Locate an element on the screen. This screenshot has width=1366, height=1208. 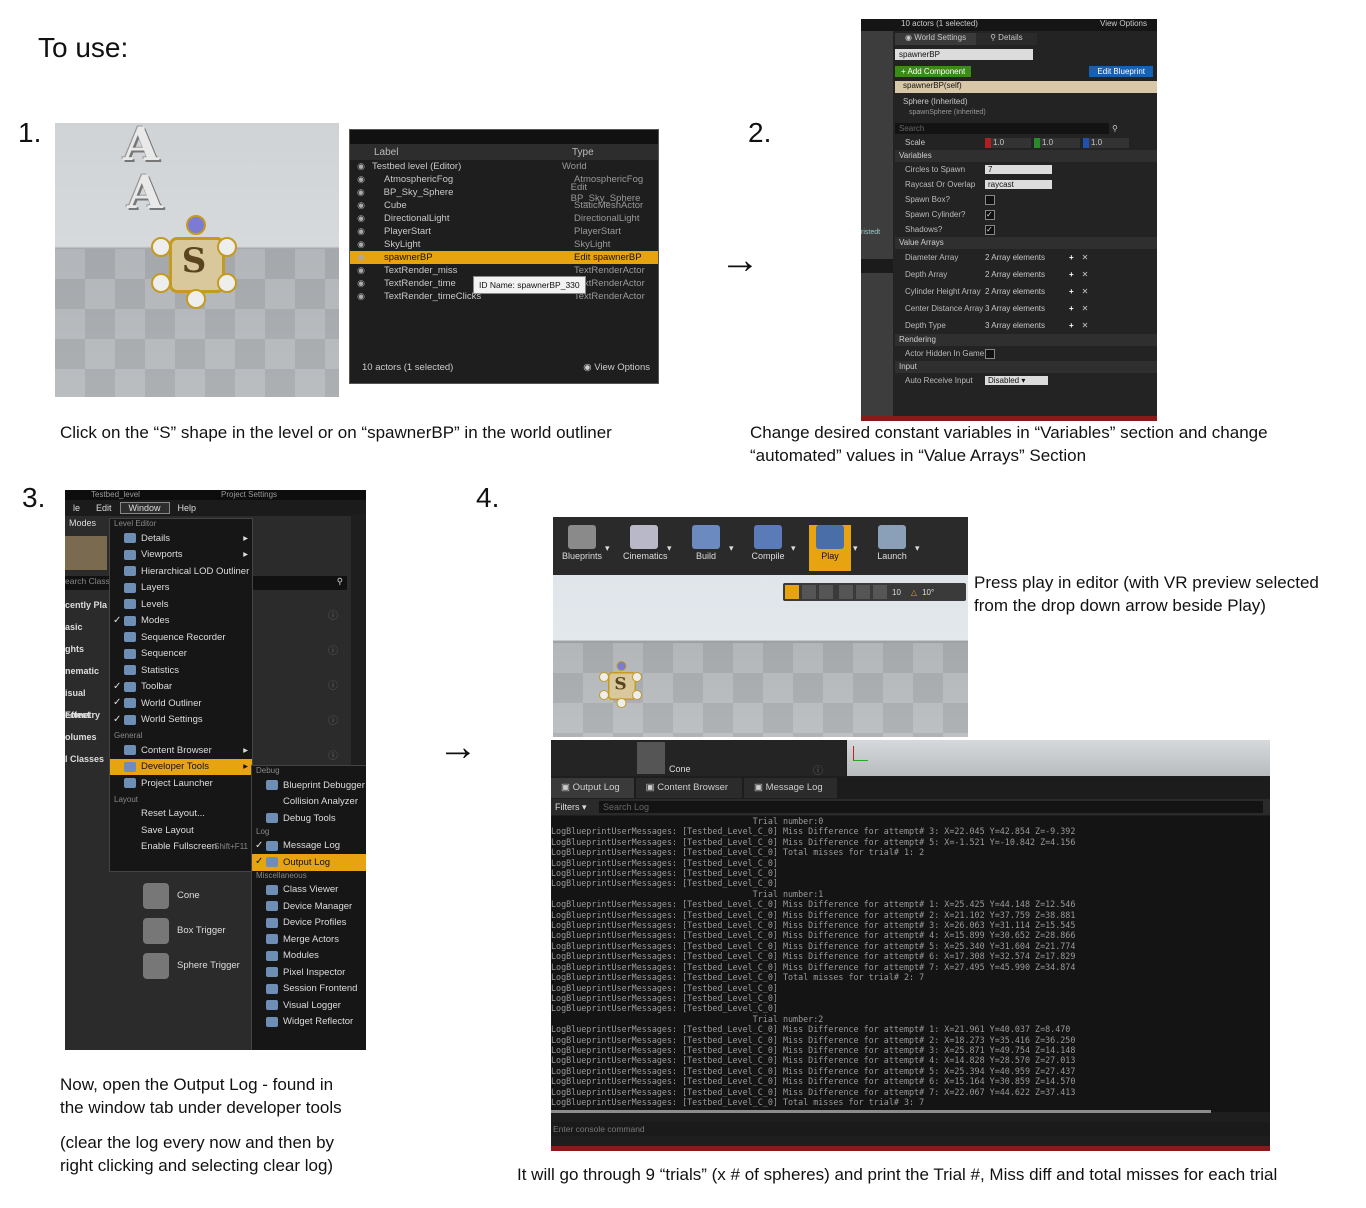
menu-item: Hierarchical LOD Outliner is located at coordinates (181, 571).